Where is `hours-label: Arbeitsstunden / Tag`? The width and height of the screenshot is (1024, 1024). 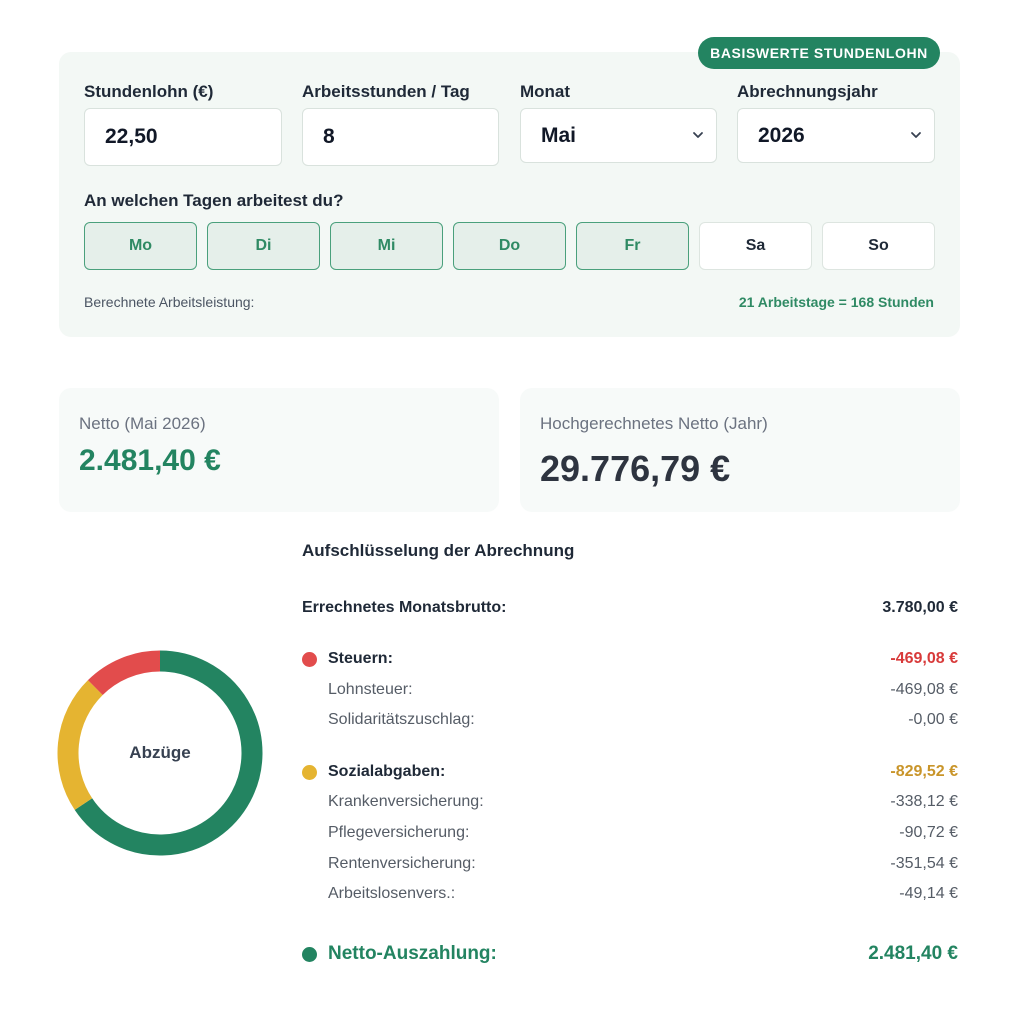 hours-label: Arbeitsstunden / Tag is located at coordinates (386, 91).